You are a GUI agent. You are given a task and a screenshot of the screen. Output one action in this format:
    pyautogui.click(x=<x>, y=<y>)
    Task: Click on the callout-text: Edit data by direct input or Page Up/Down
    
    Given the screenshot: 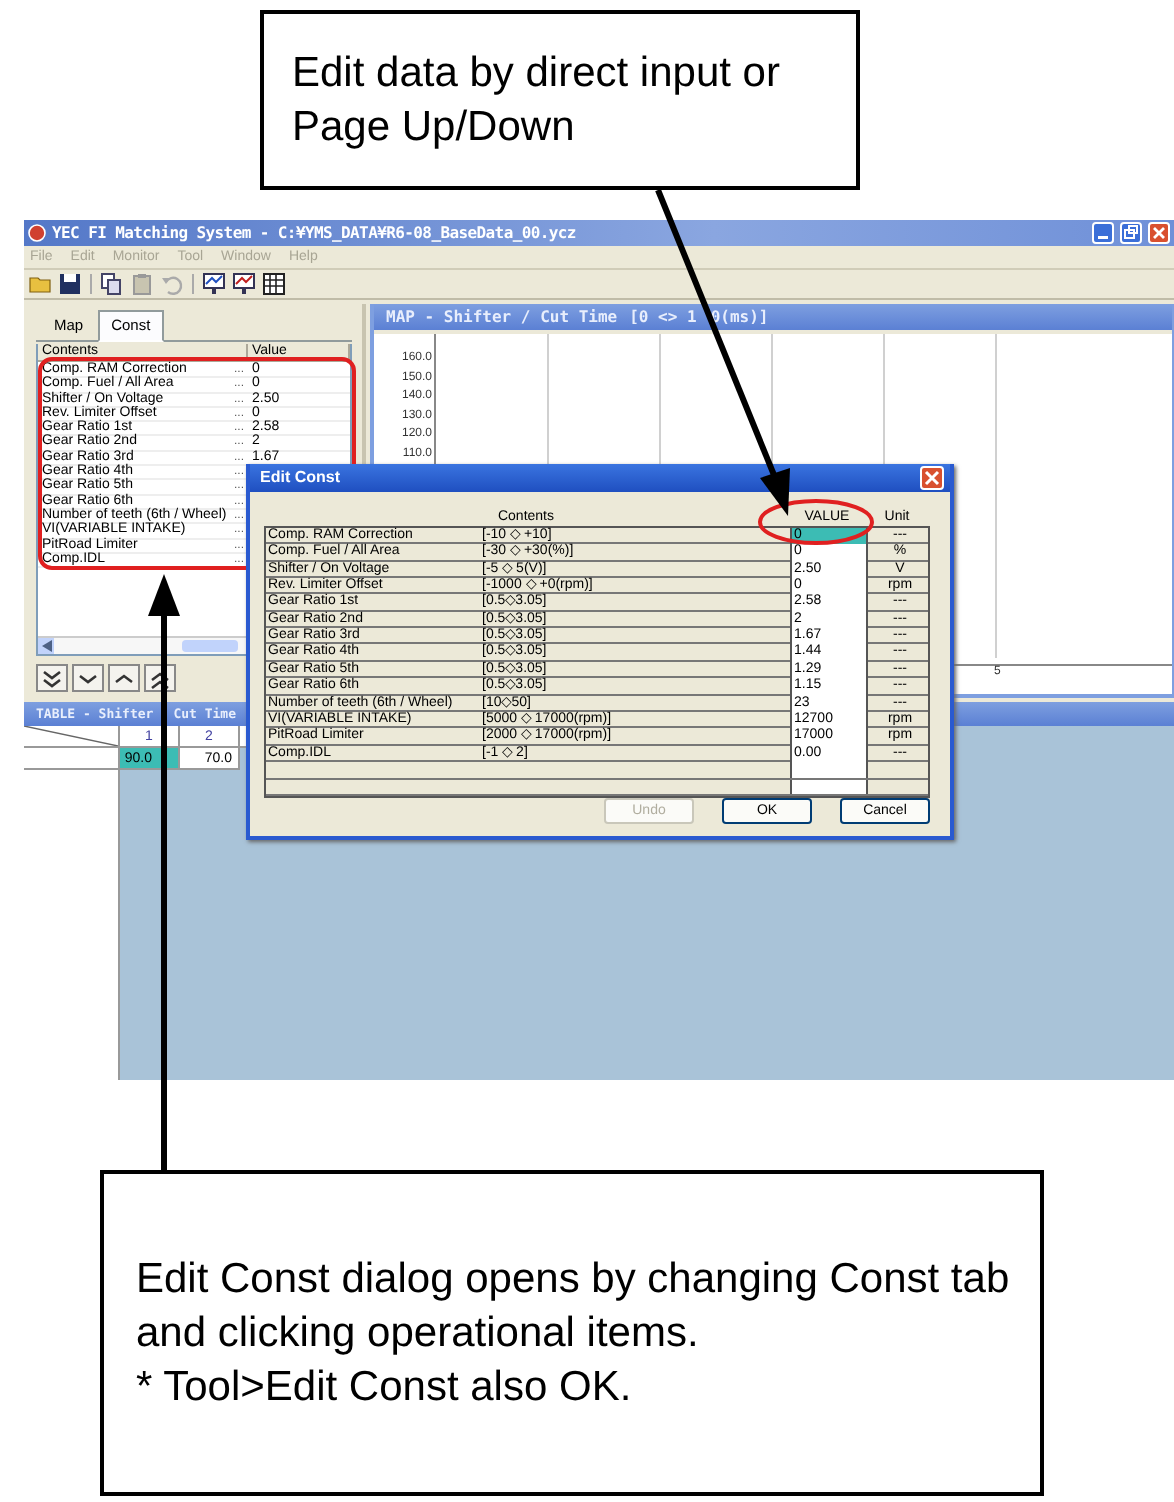 What is the action you would take?
    pyautogui.click(x=537, y=100)
    